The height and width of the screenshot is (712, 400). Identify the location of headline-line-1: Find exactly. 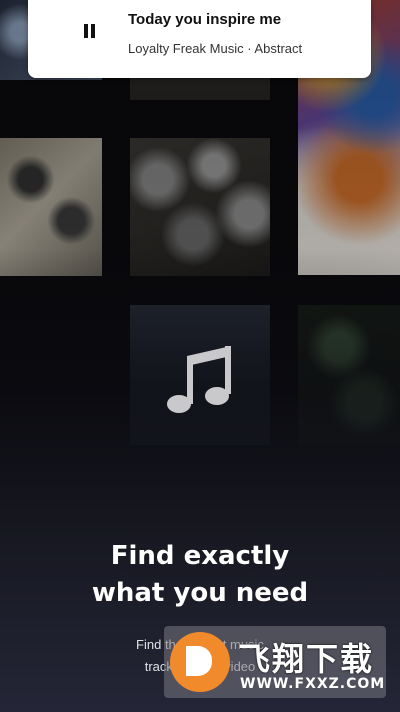
(200, 556).